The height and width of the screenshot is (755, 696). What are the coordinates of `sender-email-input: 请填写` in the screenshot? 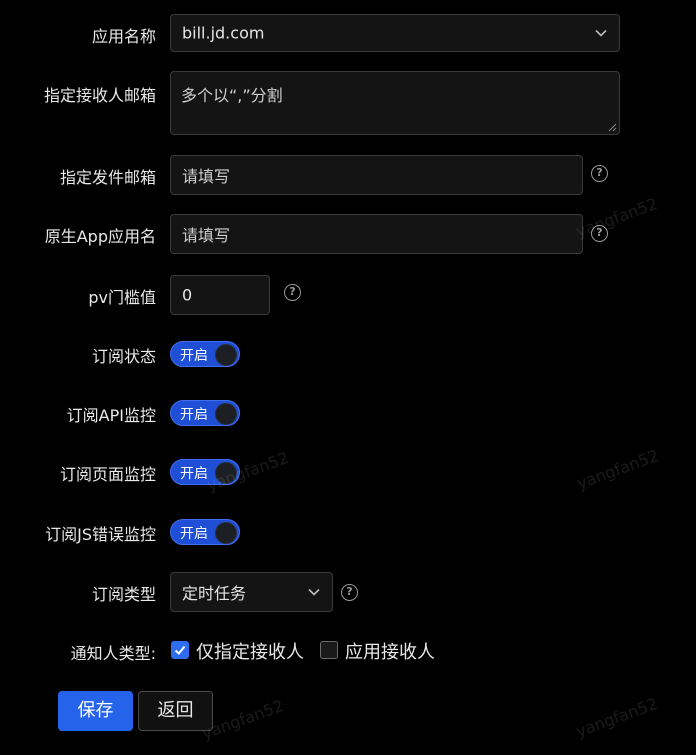 It's located at (376, 175).